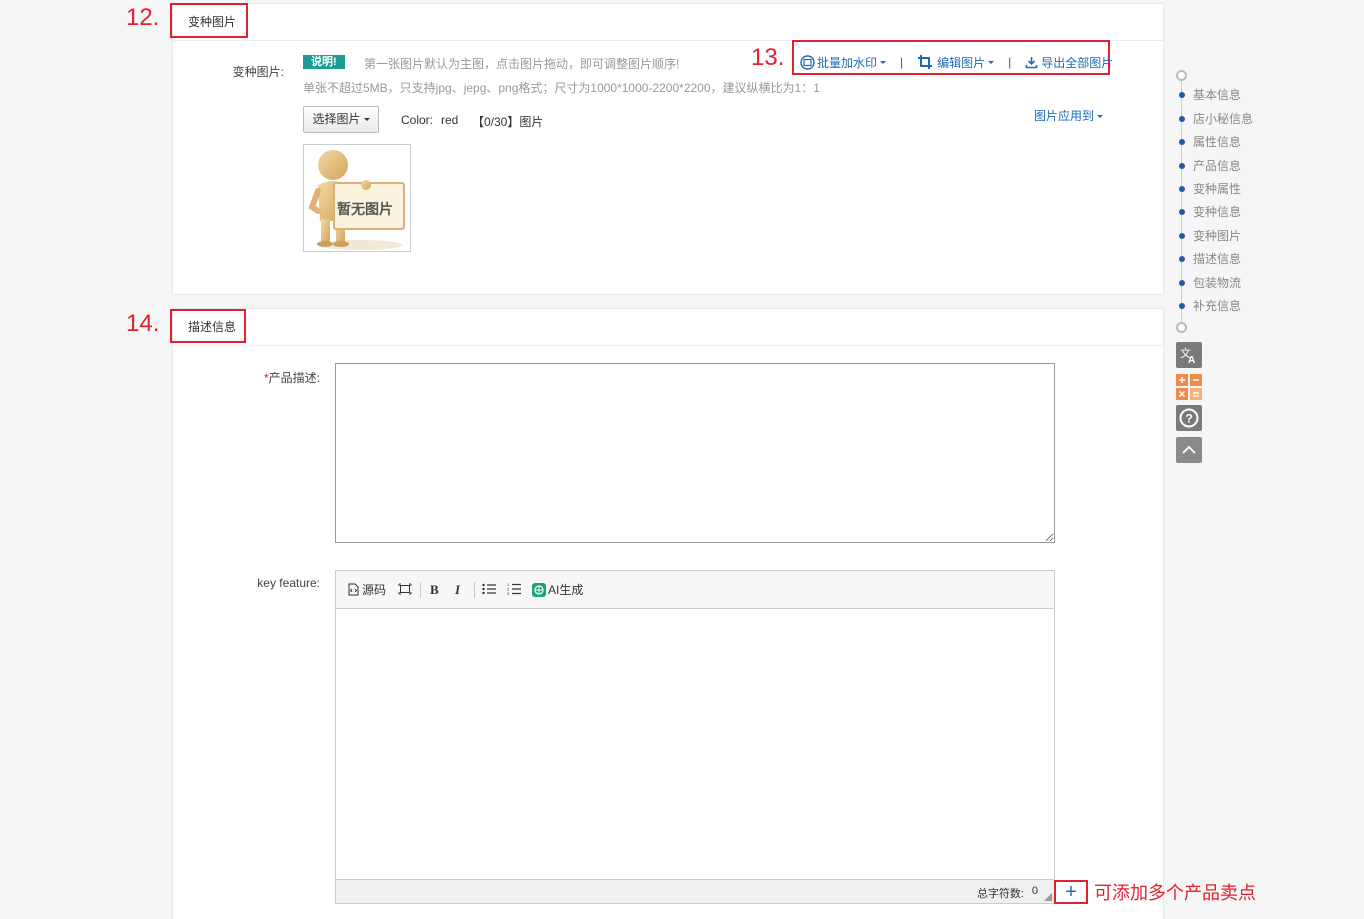 Image resolution: width=1364 pixels, height=919 pixels. I want to click on annotation-number-14: 14., so click(143, 323).